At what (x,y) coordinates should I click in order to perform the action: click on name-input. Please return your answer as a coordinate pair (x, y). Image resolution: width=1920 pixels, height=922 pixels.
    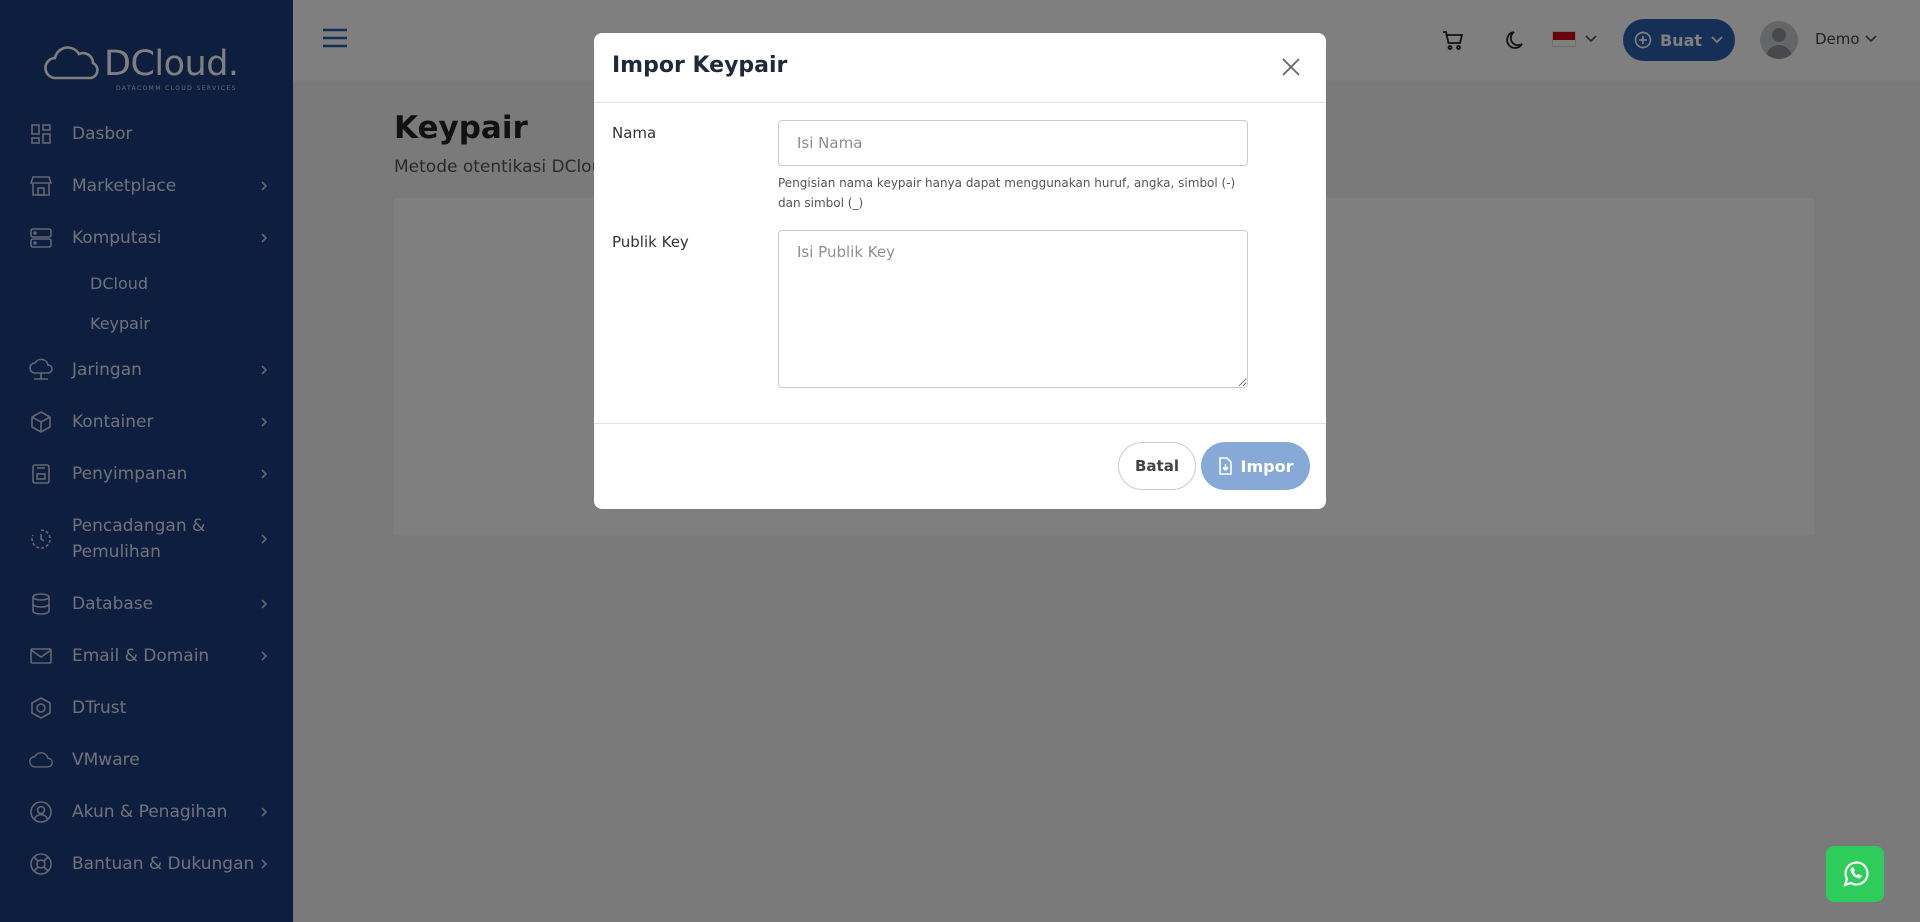
    Looking at the image, I should click on (1013, 143).